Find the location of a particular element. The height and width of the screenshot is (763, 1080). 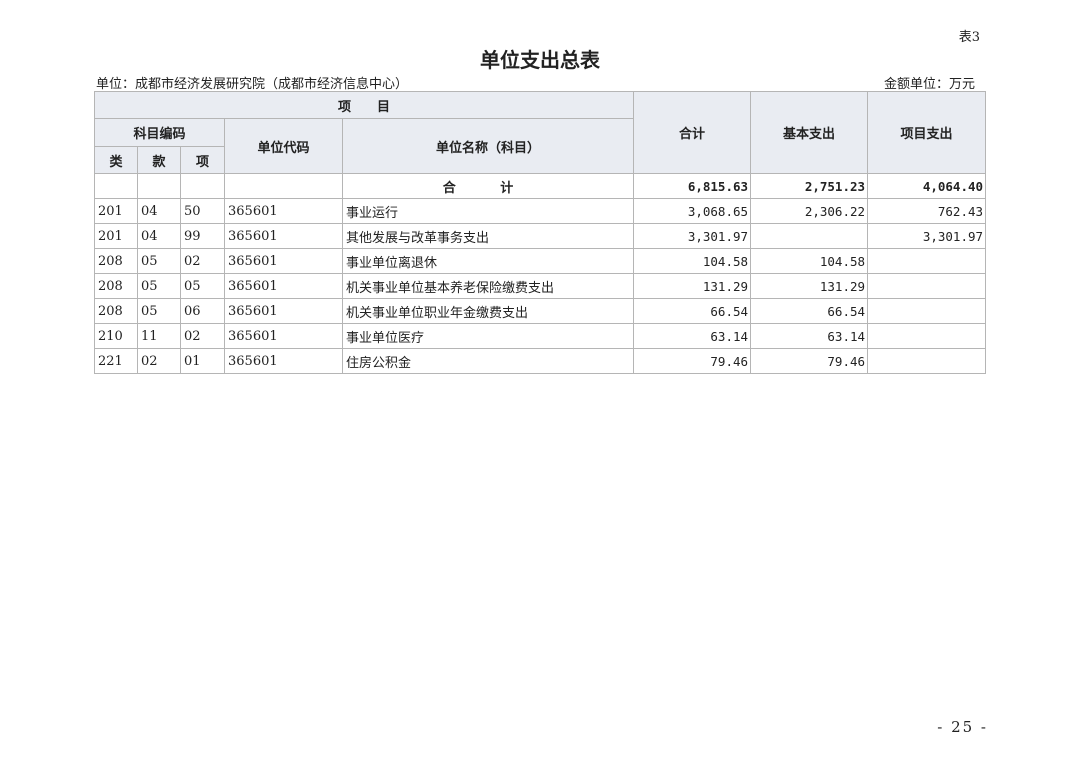

cell-project: 762.43 is located at coordinates (927, 211).